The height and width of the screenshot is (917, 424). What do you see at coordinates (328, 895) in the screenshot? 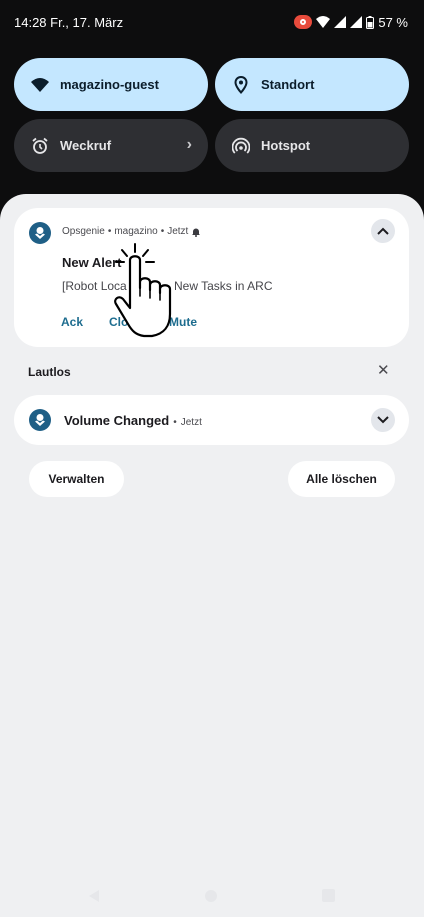
I see `recents-icon` at bounding box center [328, 895].